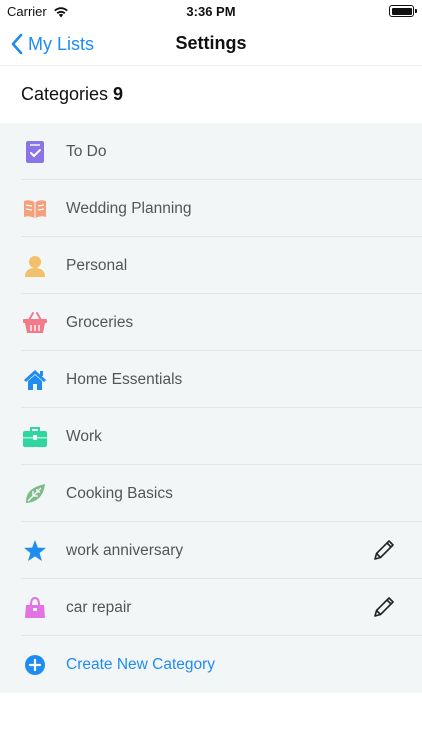  What do you see at coordinates (35, 380) in the screenshot?
I see `house-icon` at bounding box center [35, 380].